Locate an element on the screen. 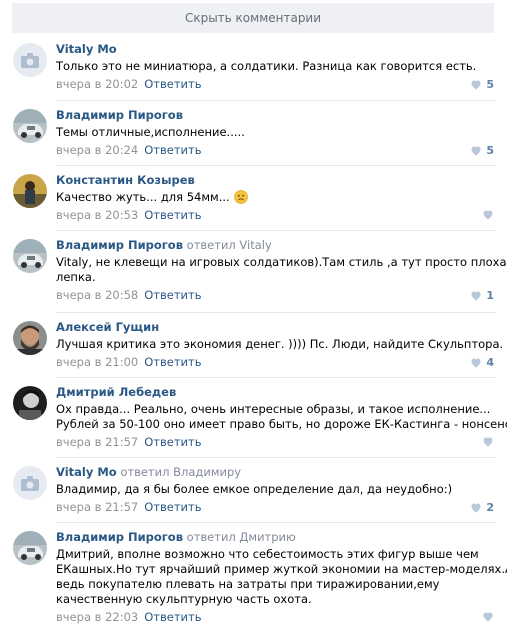 The image size is (521, 638). comment-meta: вчера в 20:24 Ответить is located at coordinates (276, 150).